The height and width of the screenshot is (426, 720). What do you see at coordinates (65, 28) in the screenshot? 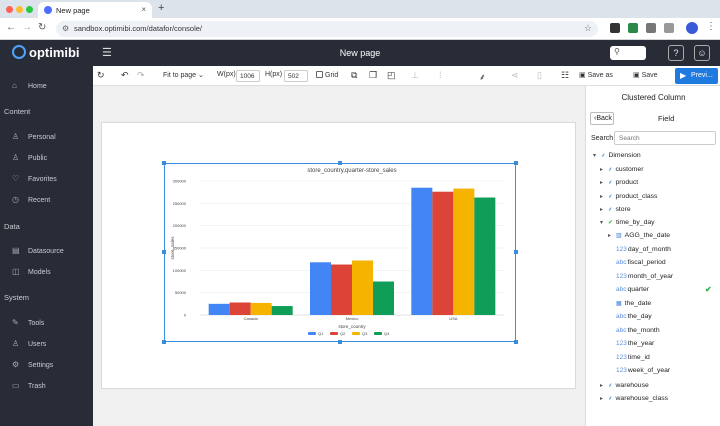
I see `site-info-icon: ⚙` at bounding box center [65, 28].